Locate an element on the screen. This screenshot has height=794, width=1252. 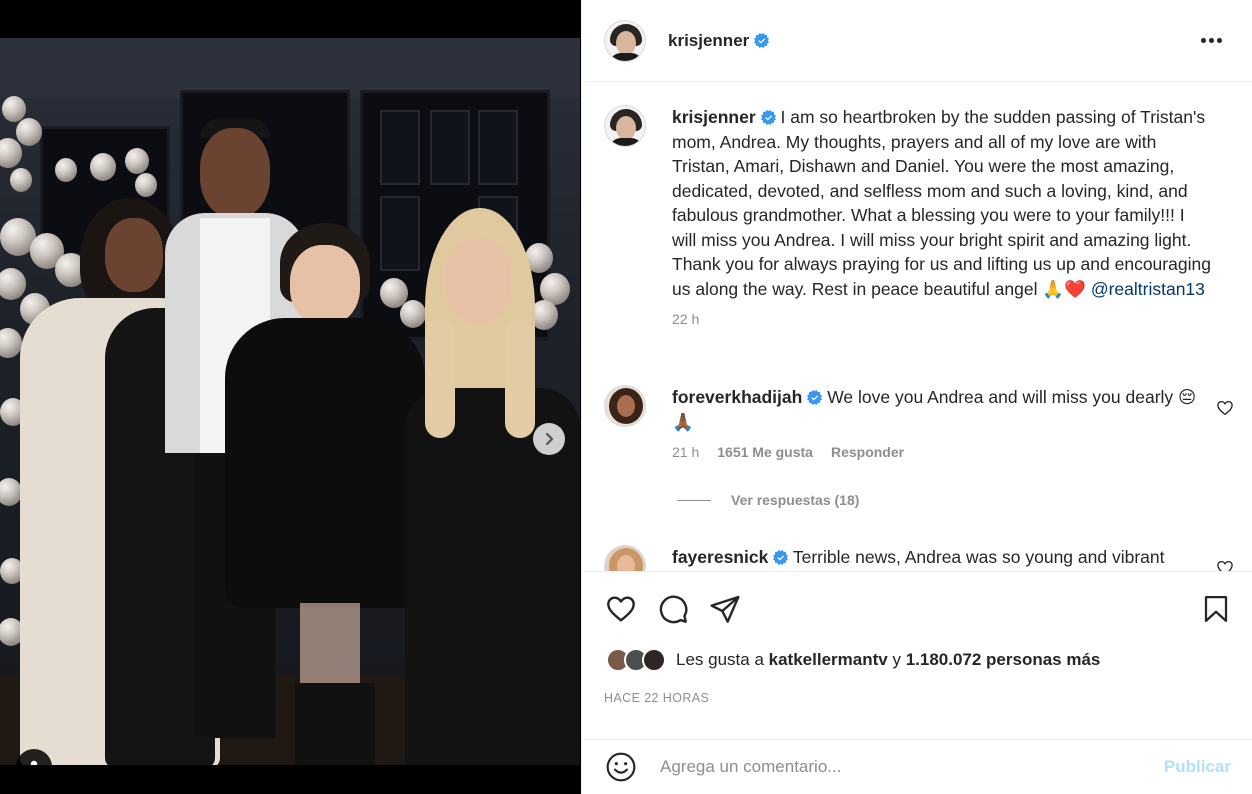
caption-avatar is located at coordinates (625, 126).